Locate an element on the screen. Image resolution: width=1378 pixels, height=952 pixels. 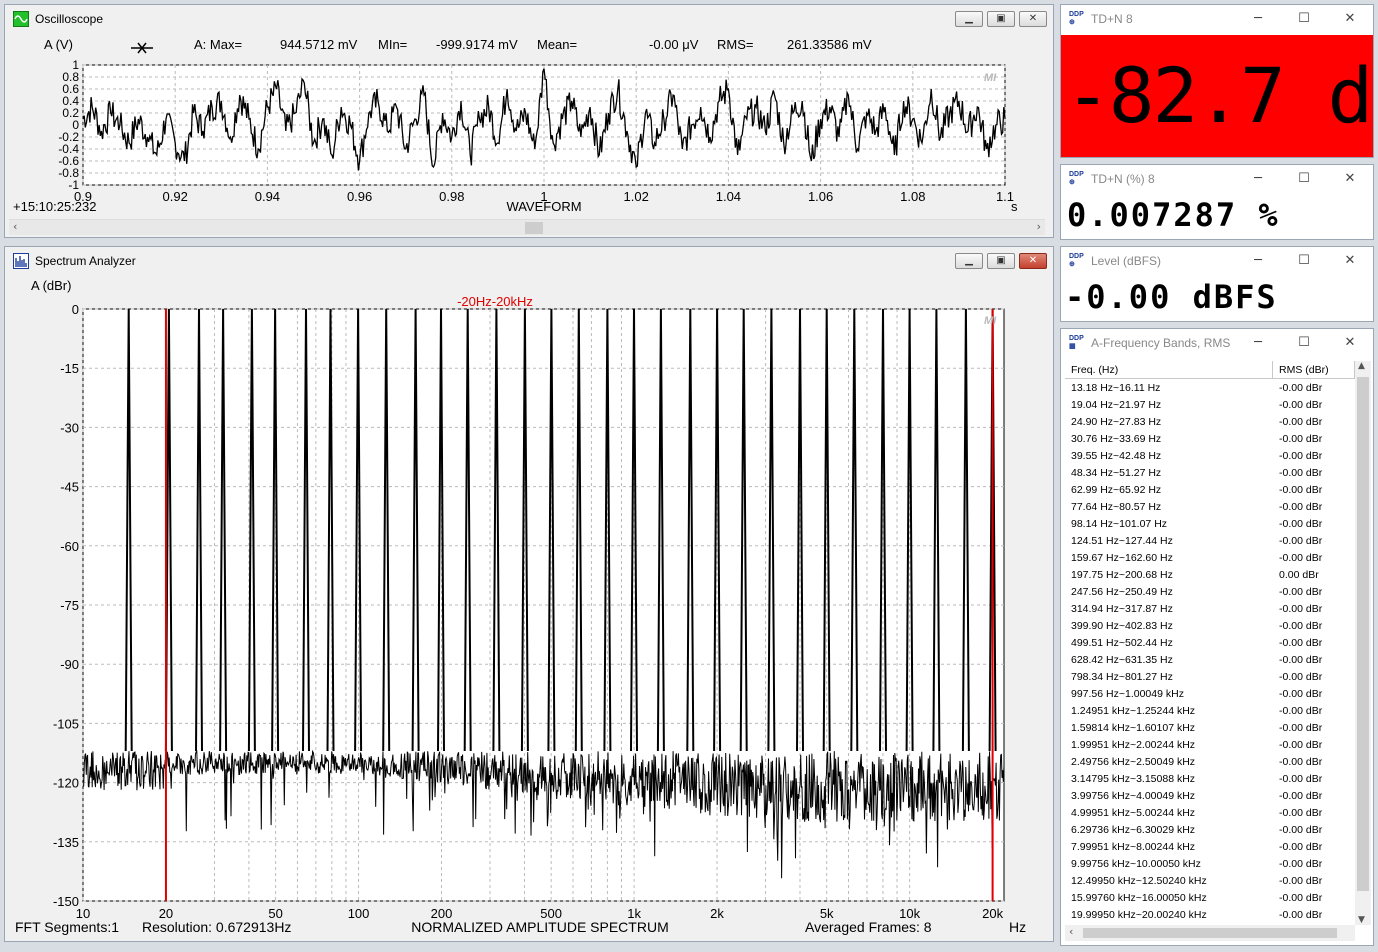
rms-column-header: RMS (dBr) is located at coordinates (1314, 369).